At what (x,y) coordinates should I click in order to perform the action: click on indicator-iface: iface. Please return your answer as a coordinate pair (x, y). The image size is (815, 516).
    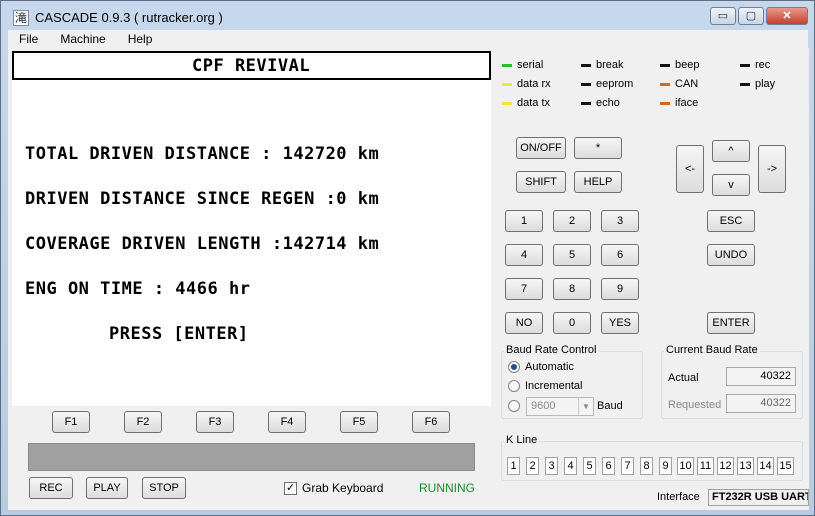
    Looking at the image, I should click on (679, 103).